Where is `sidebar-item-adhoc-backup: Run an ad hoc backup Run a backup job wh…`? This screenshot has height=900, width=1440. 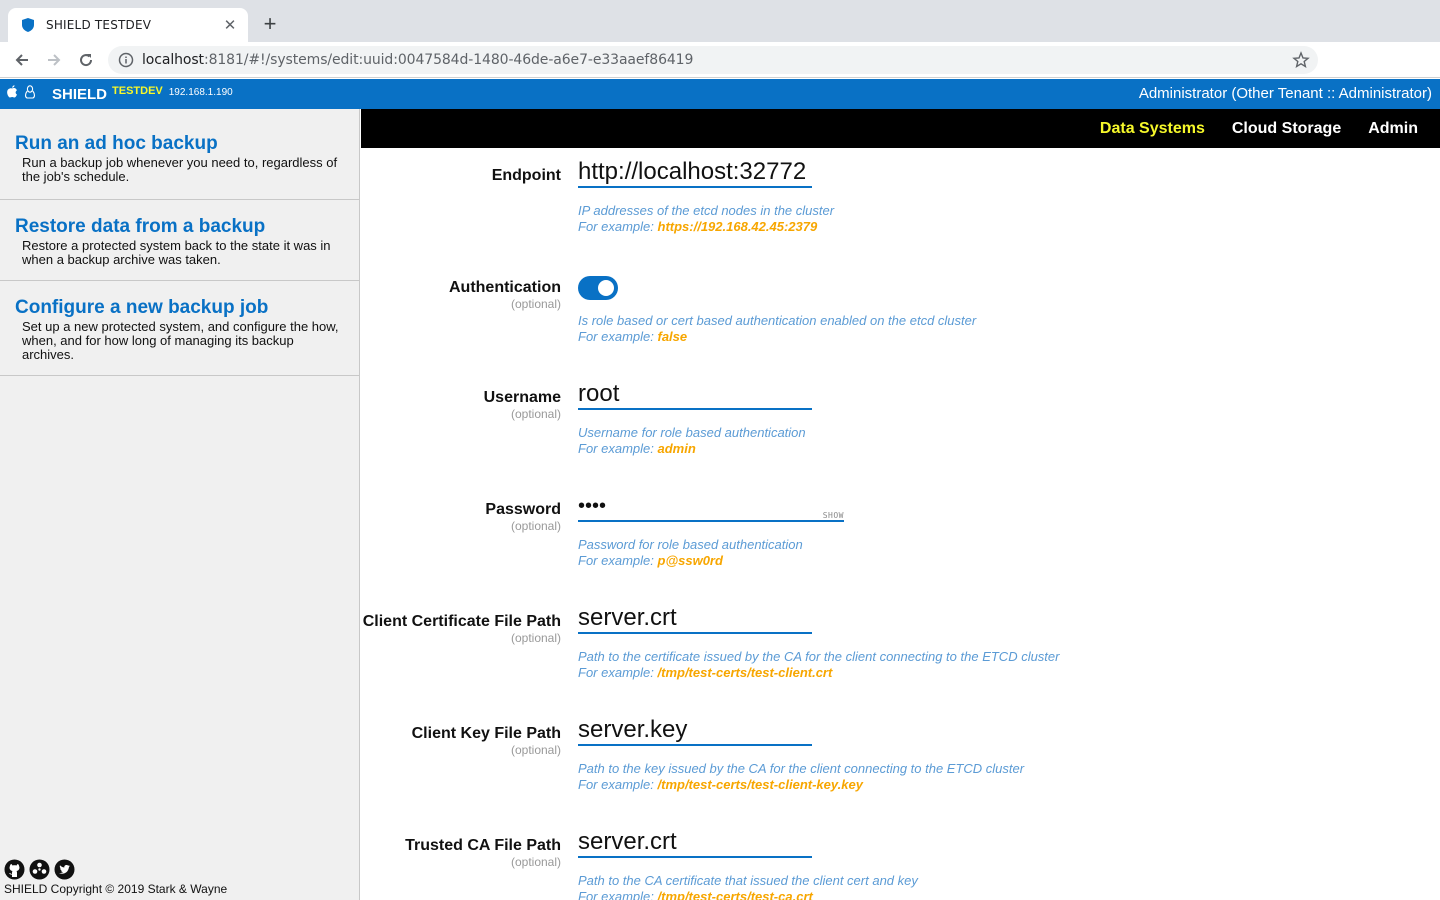 sidebar-item-adhoc-backup: Run an ad hoc backup Run a backup job wh… is located at coordinates (179, 154).